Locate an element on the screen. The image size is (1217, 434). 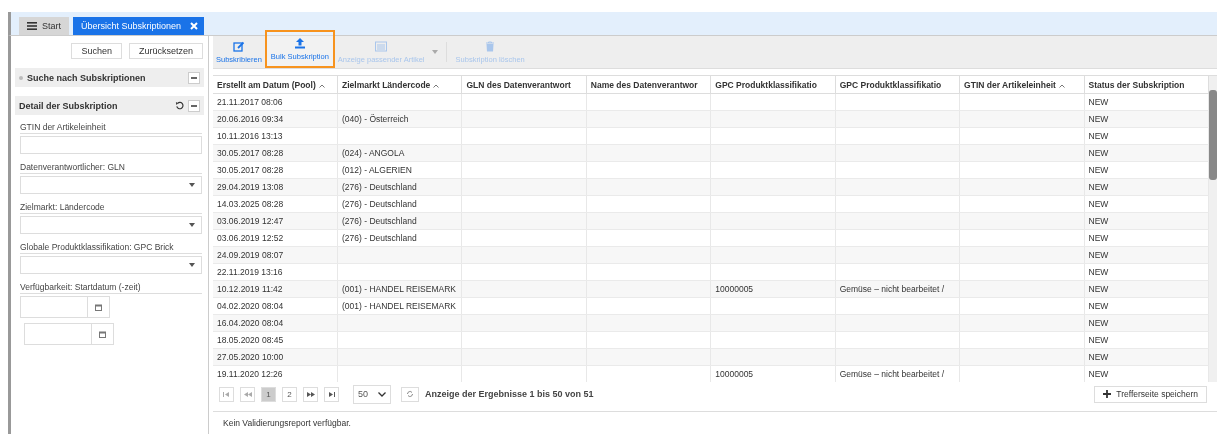
status-message: Kein Validierungsreport verfügbar. is located at coordinates (715, 422).